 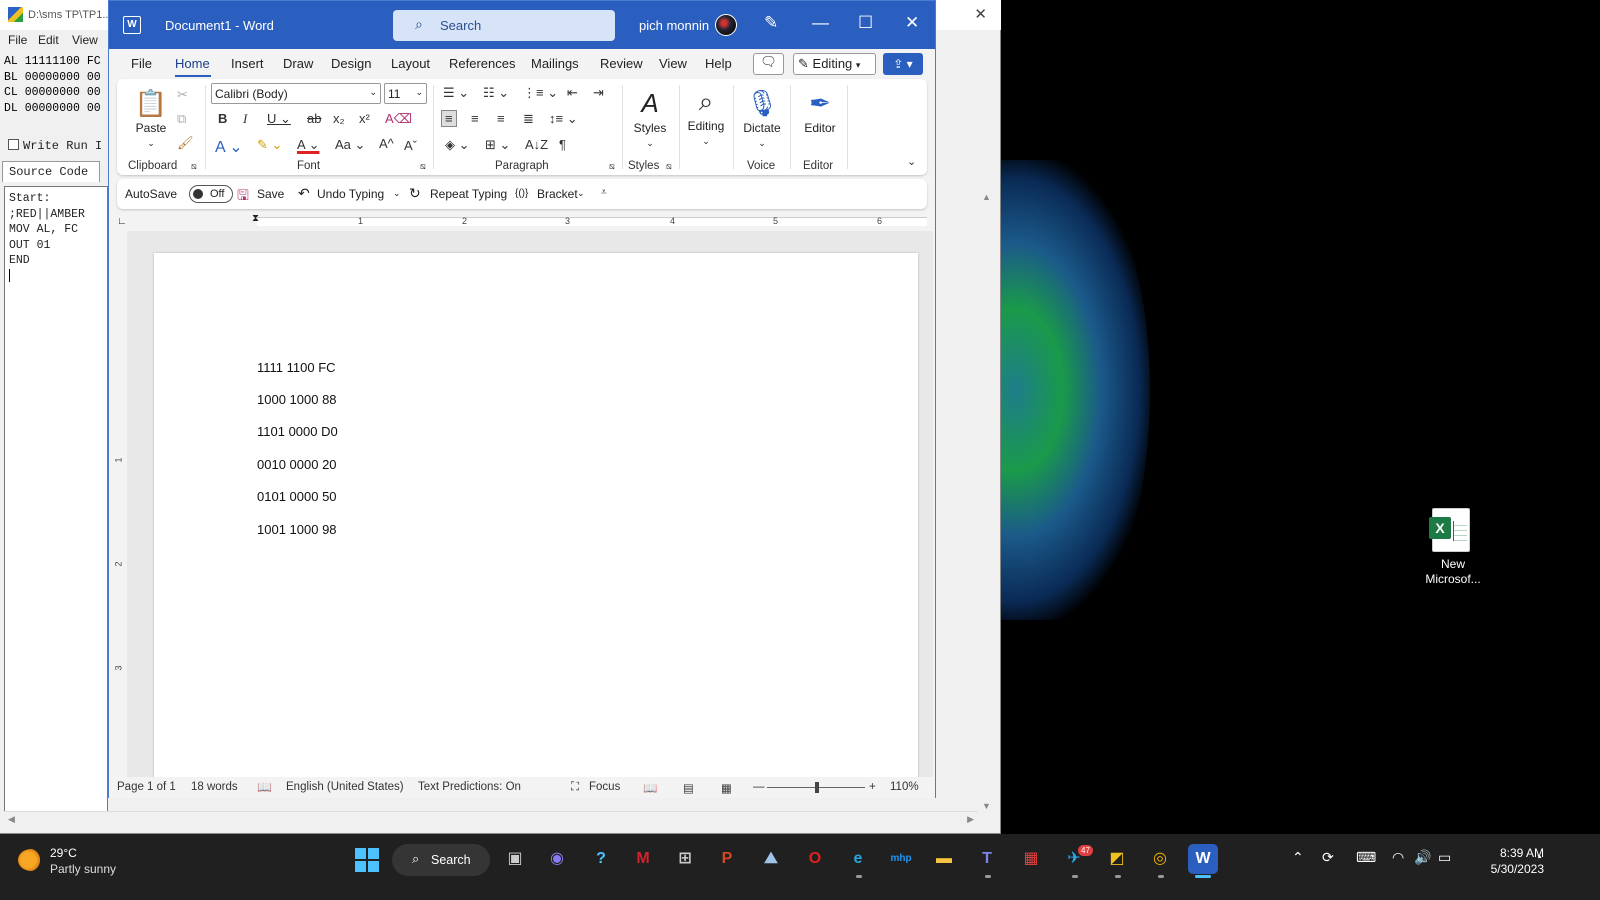 What do you see at coordinates (762, 117) in the screenshot?
I see `dictate-button: 🎙 Dictate ⌄` at bounding box center [762, 117].